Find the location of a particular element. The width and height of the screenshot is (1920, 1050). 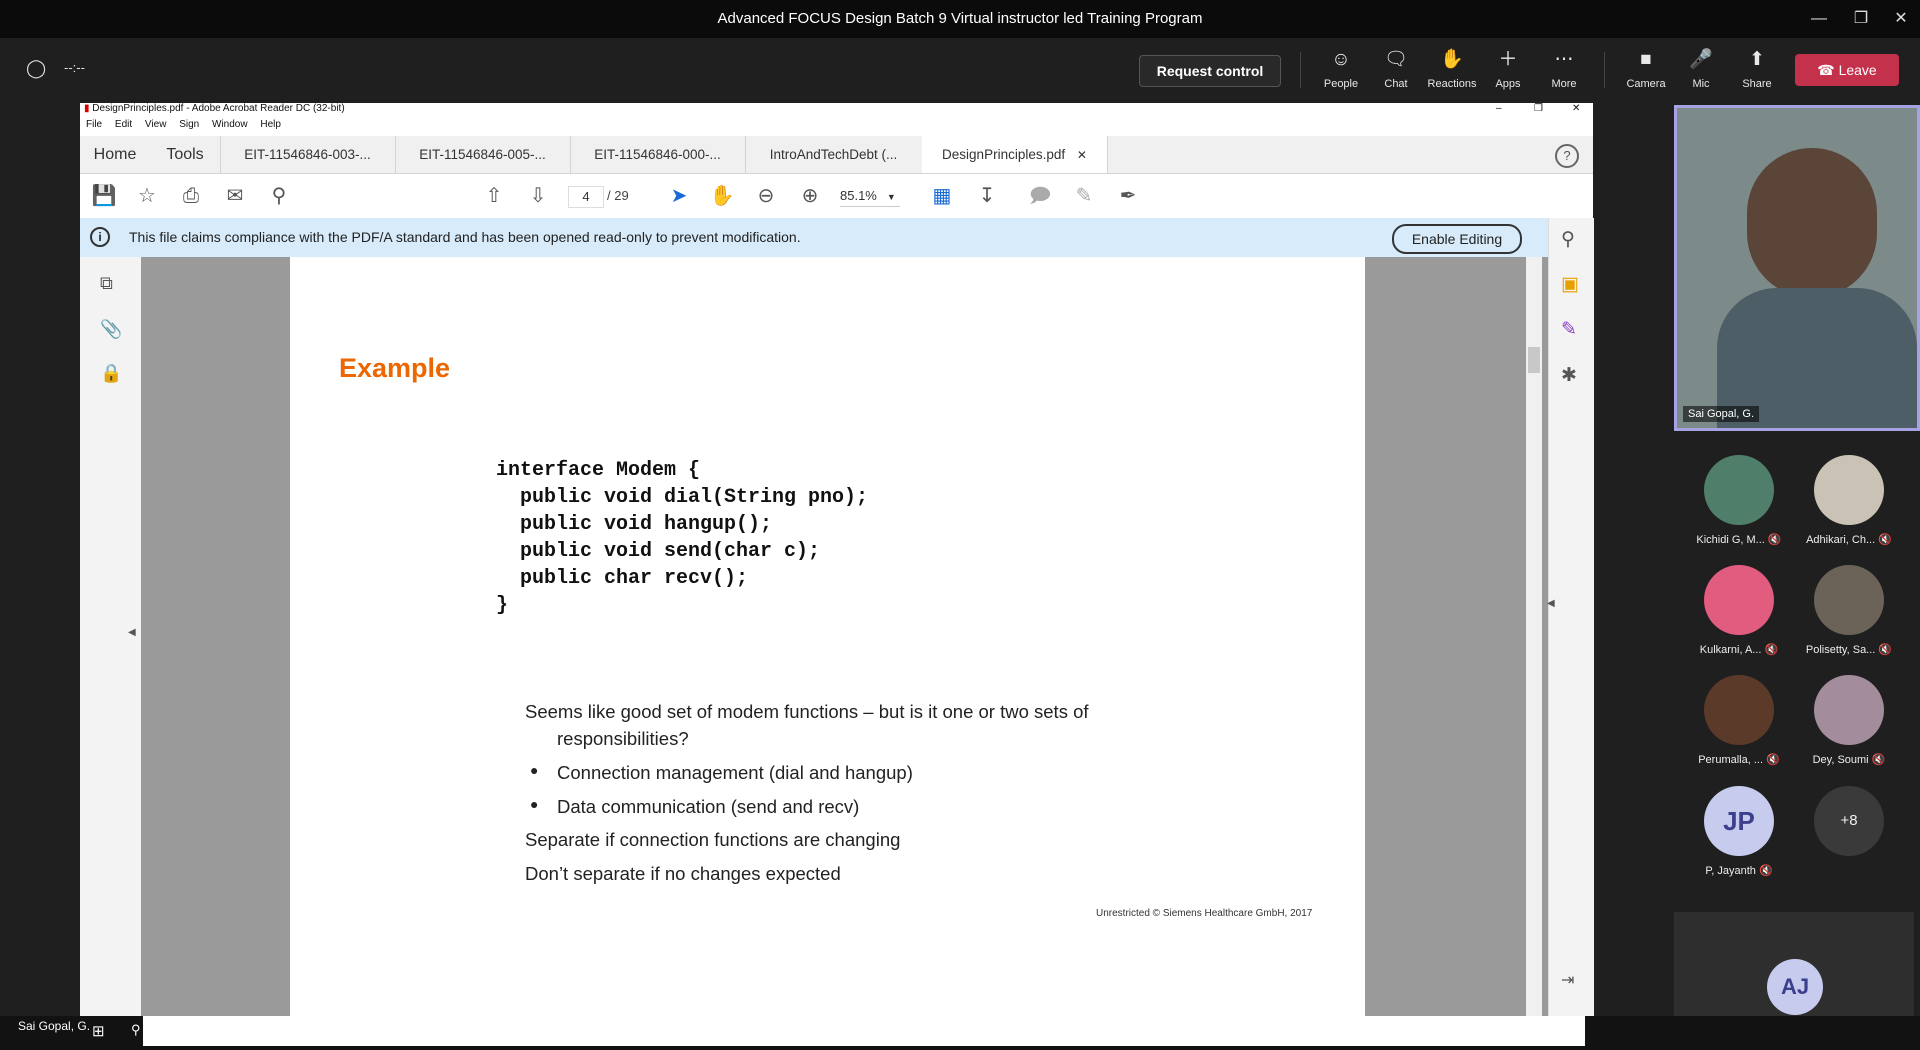

scrollbar-thumb is located at coordinates (1534, 360).